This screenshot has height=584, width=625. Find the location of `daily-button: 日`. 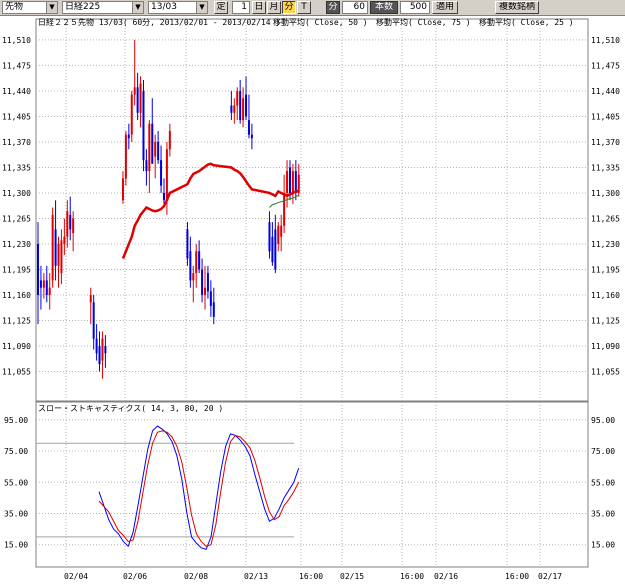

daily-button: 日 is located at coordinates (259, 7).